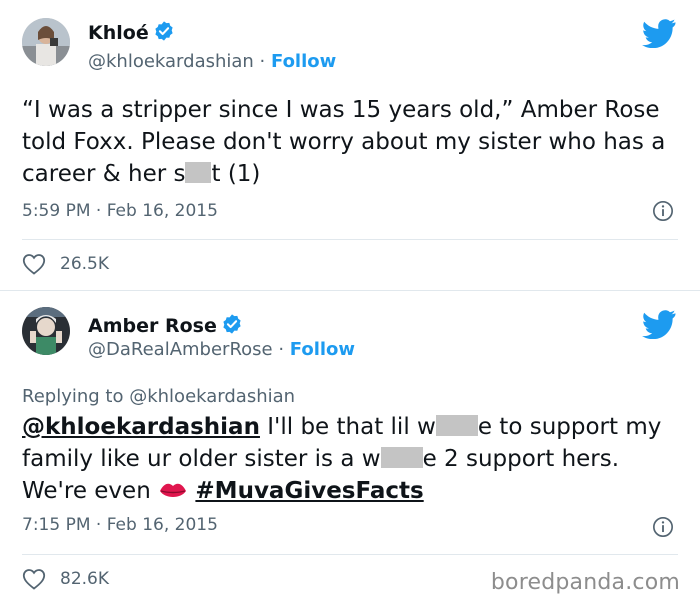 The image size is (700, 607). What do you see at coordinates (180, 349) in the screenshot?
I see `handle: @DaRealAmberRose` at bounding box center [180, 349].